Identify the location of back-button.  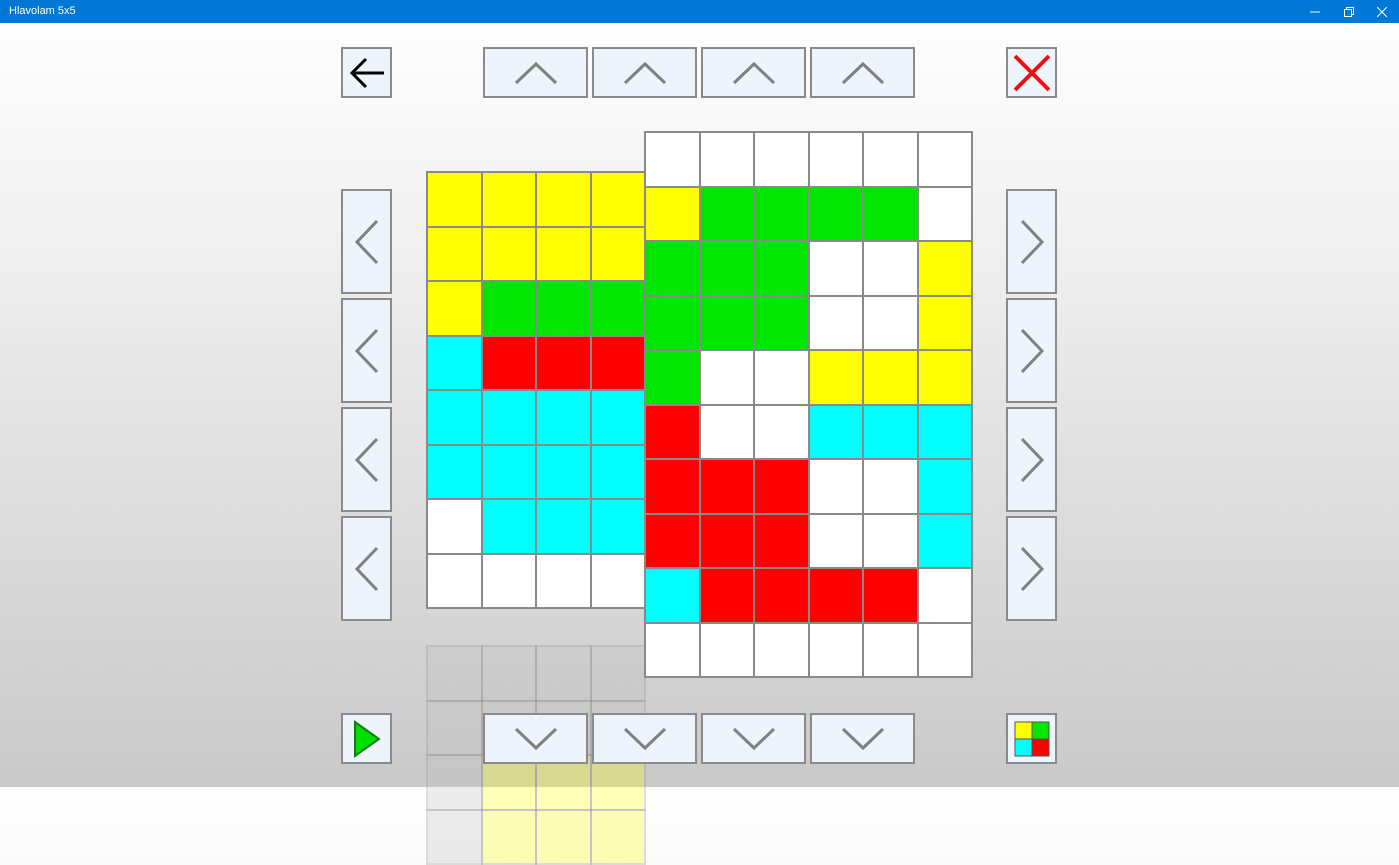
(366, 72).